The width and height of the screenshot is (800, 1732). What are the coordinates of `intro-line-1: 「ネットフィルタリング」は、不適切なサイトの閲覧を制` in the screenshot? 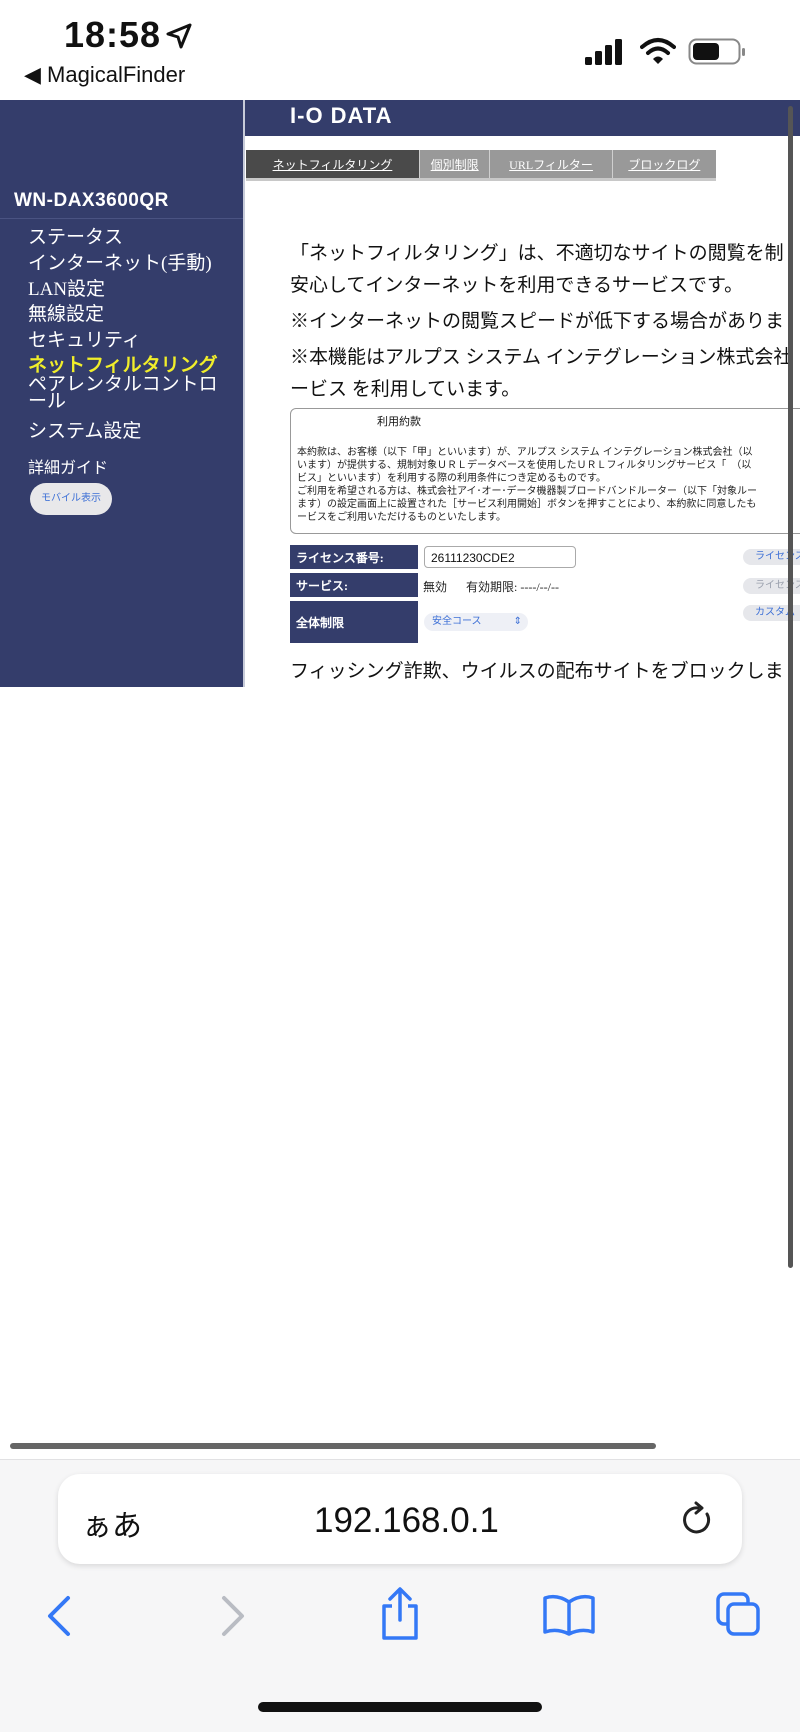 It's located at (537, 253).